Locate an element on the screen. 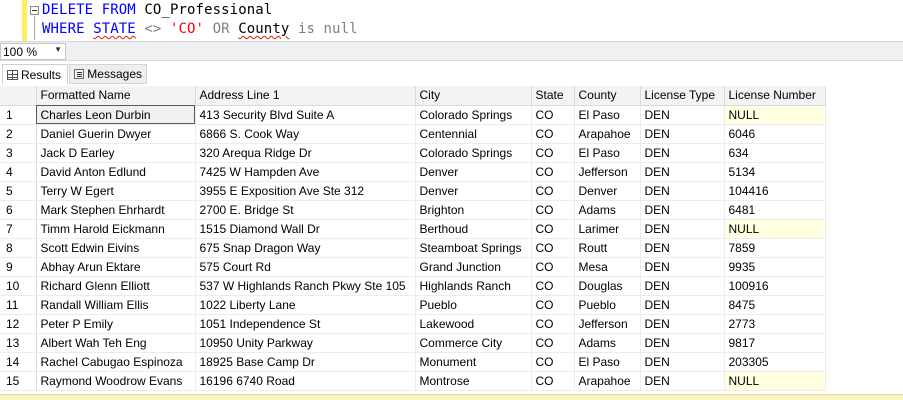 The image size is (903, 400). grid-cell: Mark Stephen Ehrhardt is located at coordinates (116, 210).